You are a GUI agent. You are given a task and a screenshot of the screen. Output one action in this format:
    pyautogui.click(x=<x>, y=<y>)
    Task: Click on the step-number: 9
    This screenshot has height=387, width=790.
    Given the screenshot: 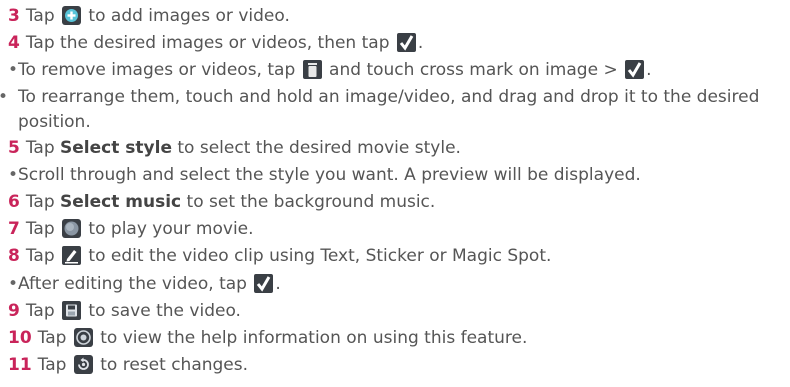 What is the action you would take?
    pyautogui.click(x=14, y=310)
    